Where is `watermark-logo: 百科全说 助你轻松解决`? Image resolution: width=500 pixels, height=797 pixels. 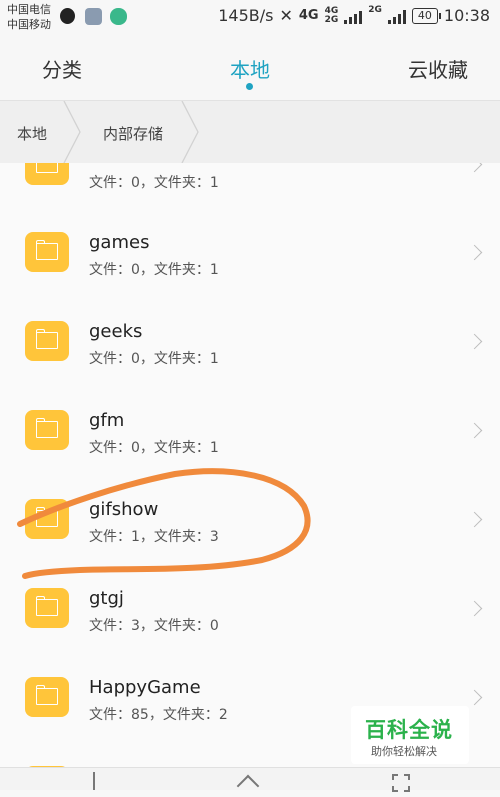
watermark-logo: 百科全说 助你轻松解决 is located at coordinates (410, 735).